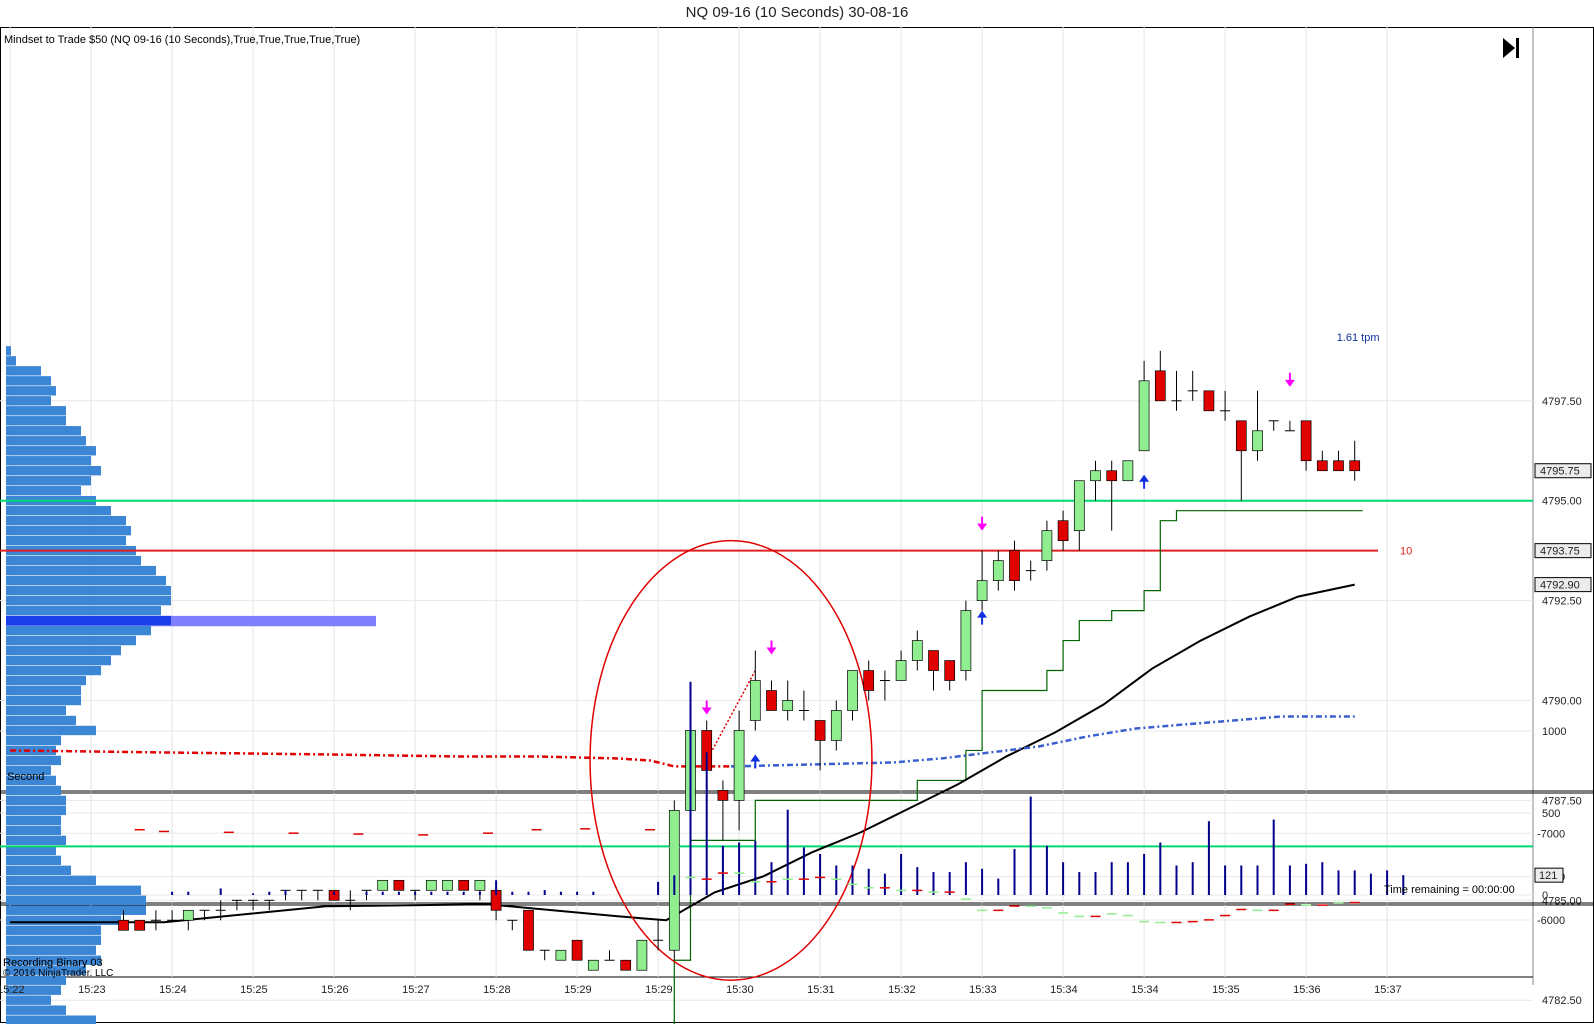  I want to click on price-tick-label: 4787.50, so click(1562, 801).